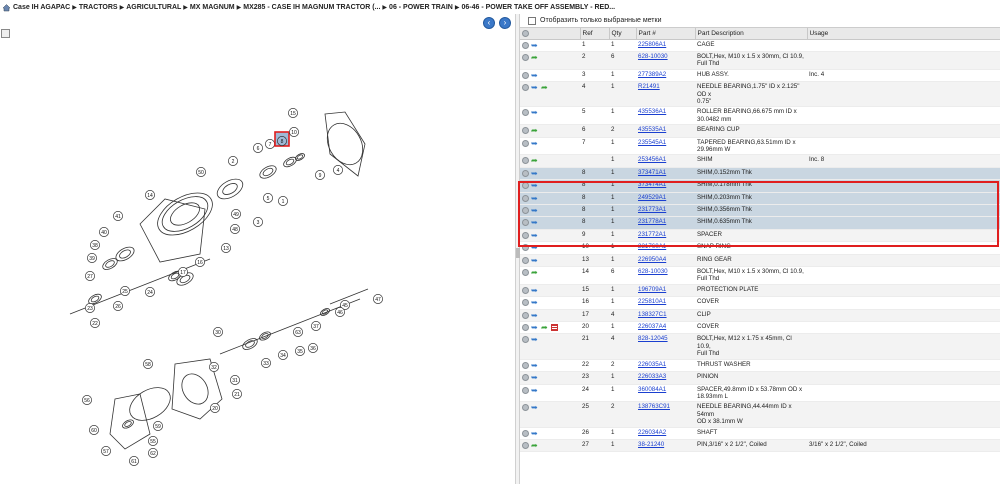  What do you see at coordinates (665, 161) in the screenshot?
I see `part-number-link: 253456A1` at bounding box center [665, 161].